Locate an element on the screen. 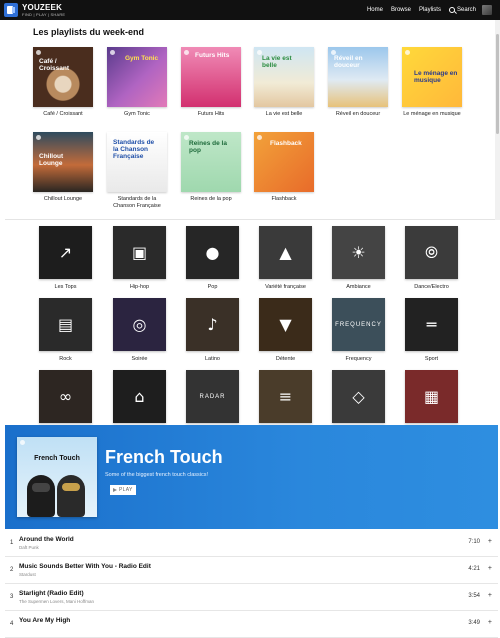 Image resolution: width=500 pixels, height=638 pixels. playlist-card: Reines de la pop Reines de la pop is located at coordinates (211, 167).